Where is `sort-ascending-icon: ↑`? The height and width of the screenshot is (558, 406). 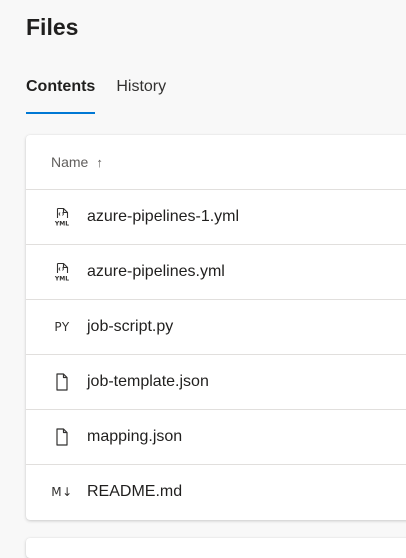
sort-ascending-icon: ↑ is located at coordinates (99, 162).